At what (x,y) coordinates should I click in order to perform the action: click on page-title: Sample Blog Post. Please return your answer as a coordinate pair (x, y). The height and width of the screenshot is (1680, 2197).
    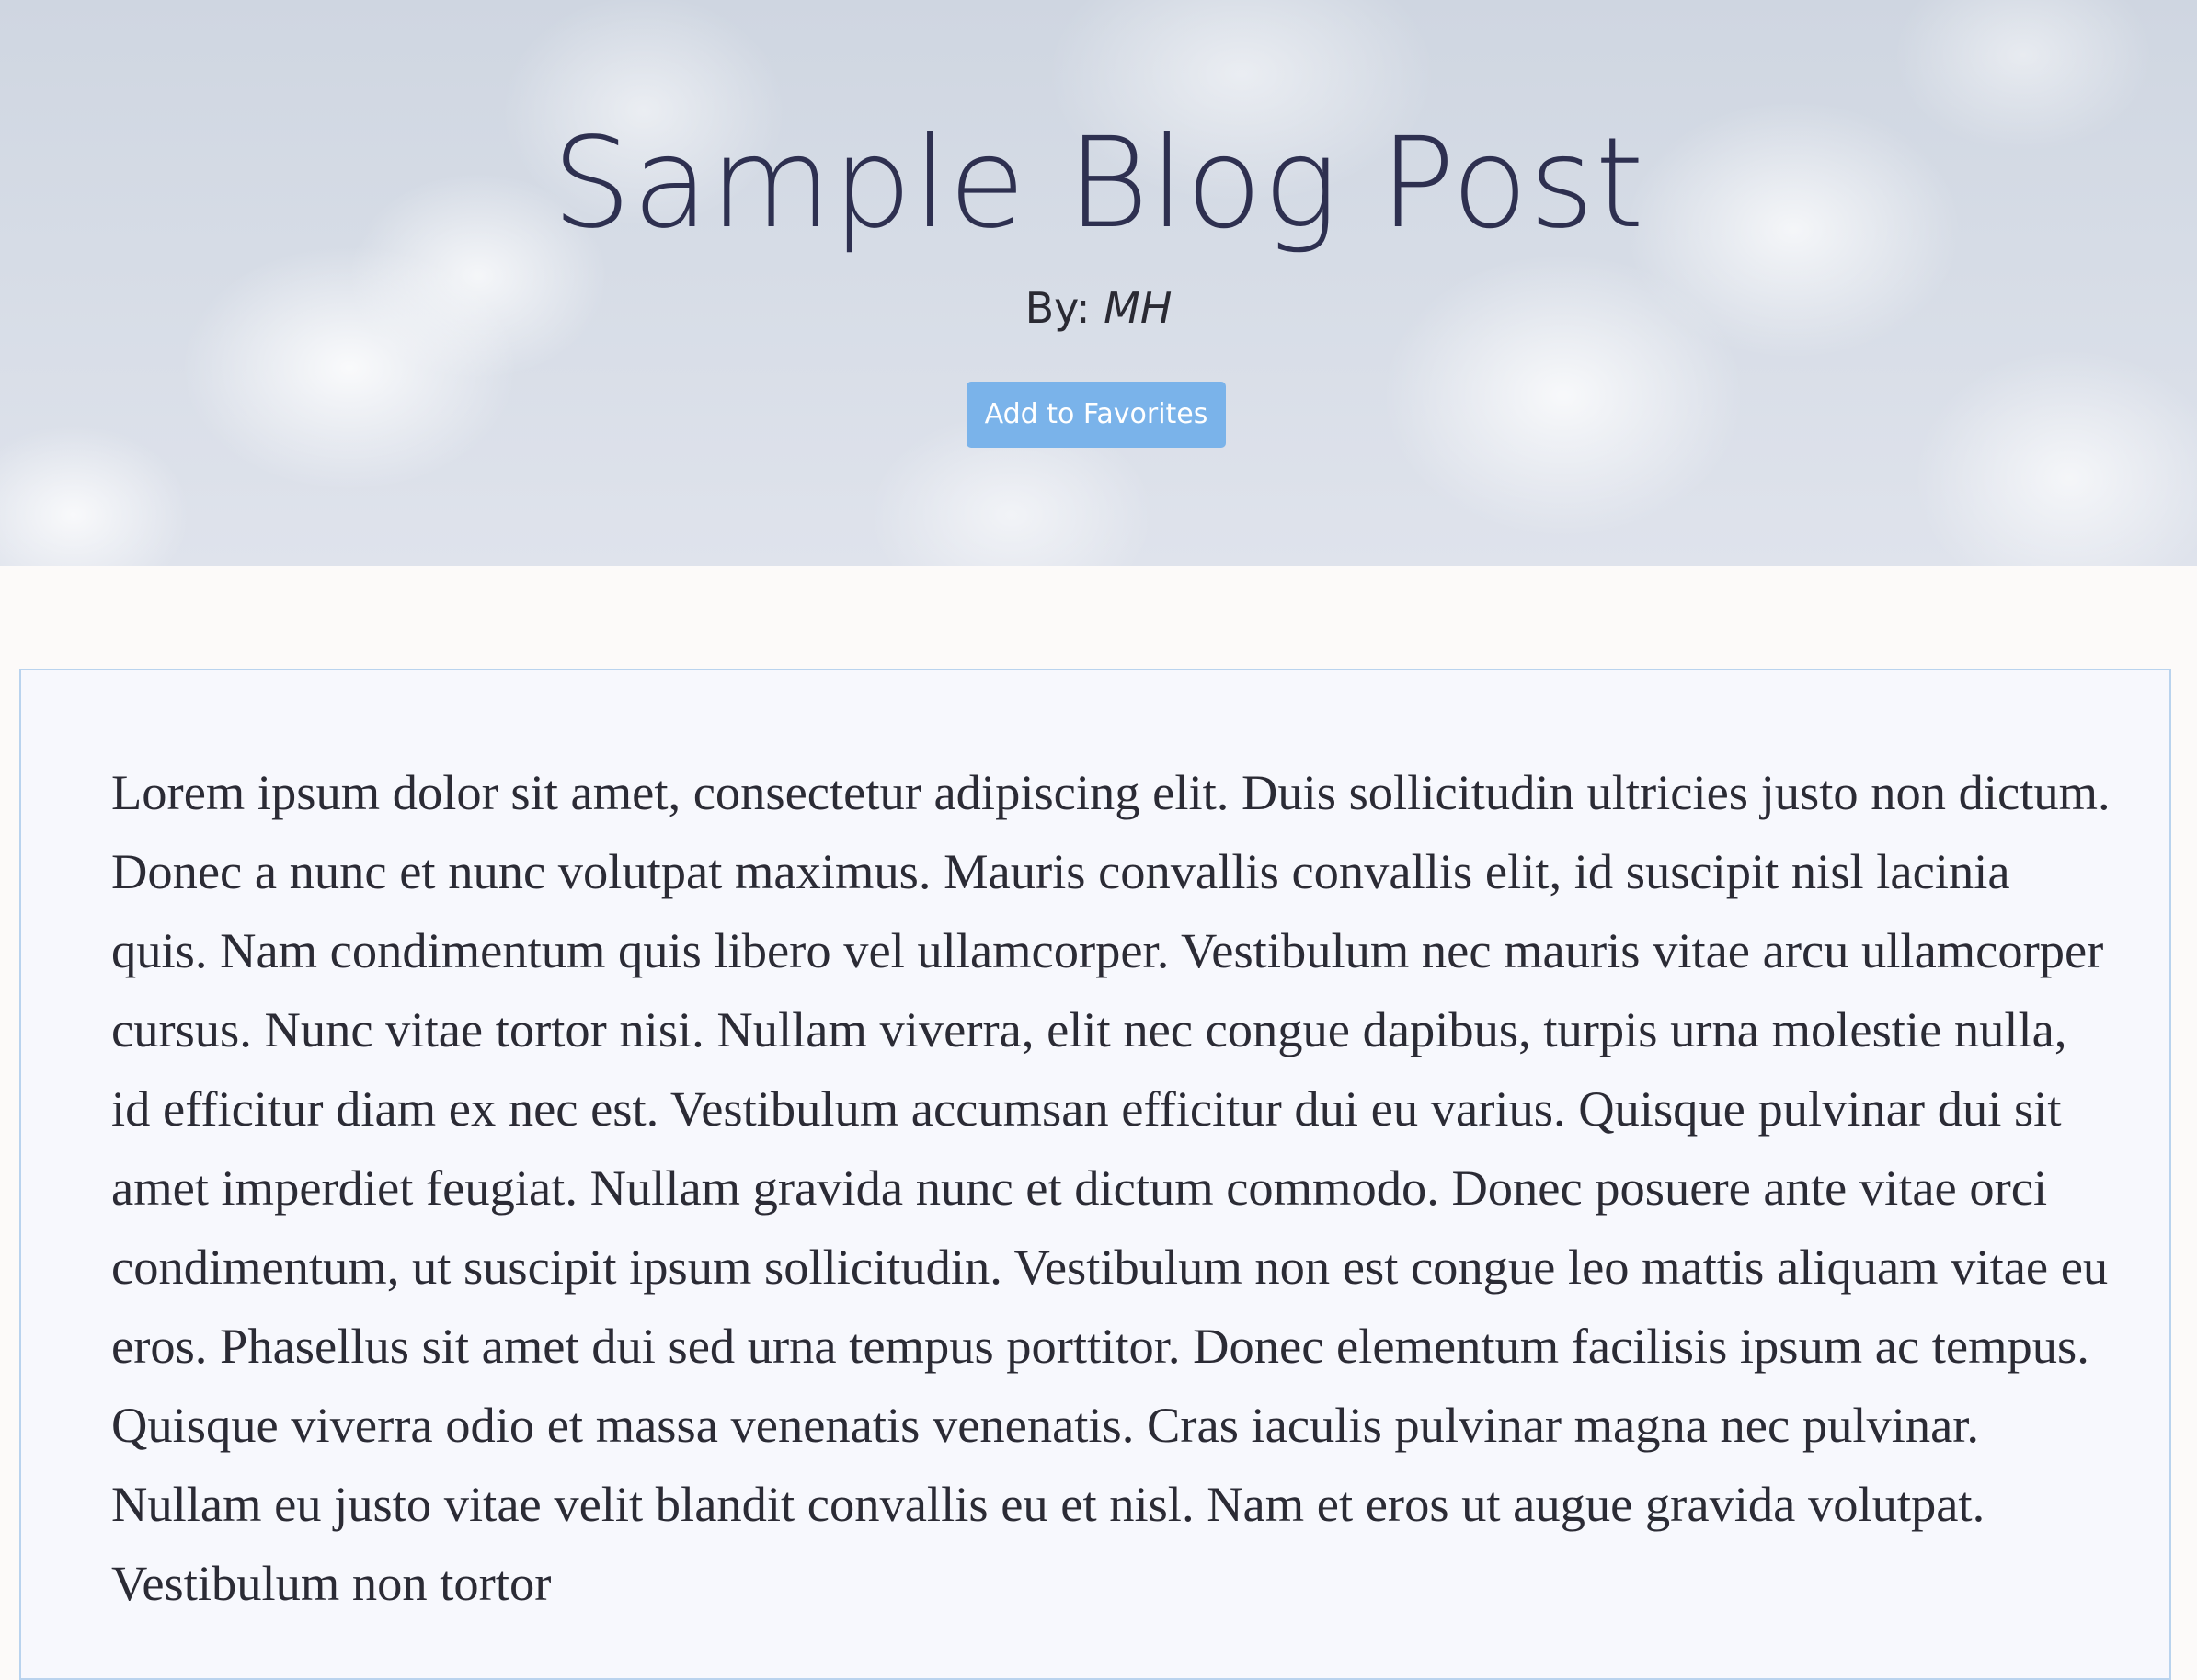
    Looking at the image, I should click on (1098, 184).